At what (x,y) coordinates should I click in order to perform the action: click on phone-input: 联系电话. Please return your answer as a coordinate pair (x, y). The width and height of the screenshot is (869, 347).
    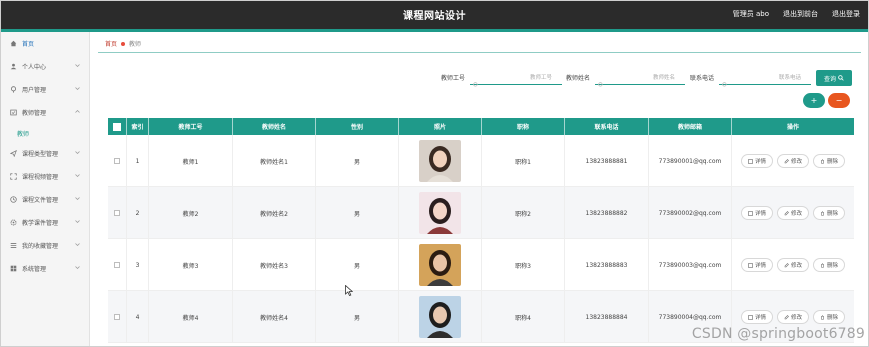
    Looking at the image, I should click on (765, 78).